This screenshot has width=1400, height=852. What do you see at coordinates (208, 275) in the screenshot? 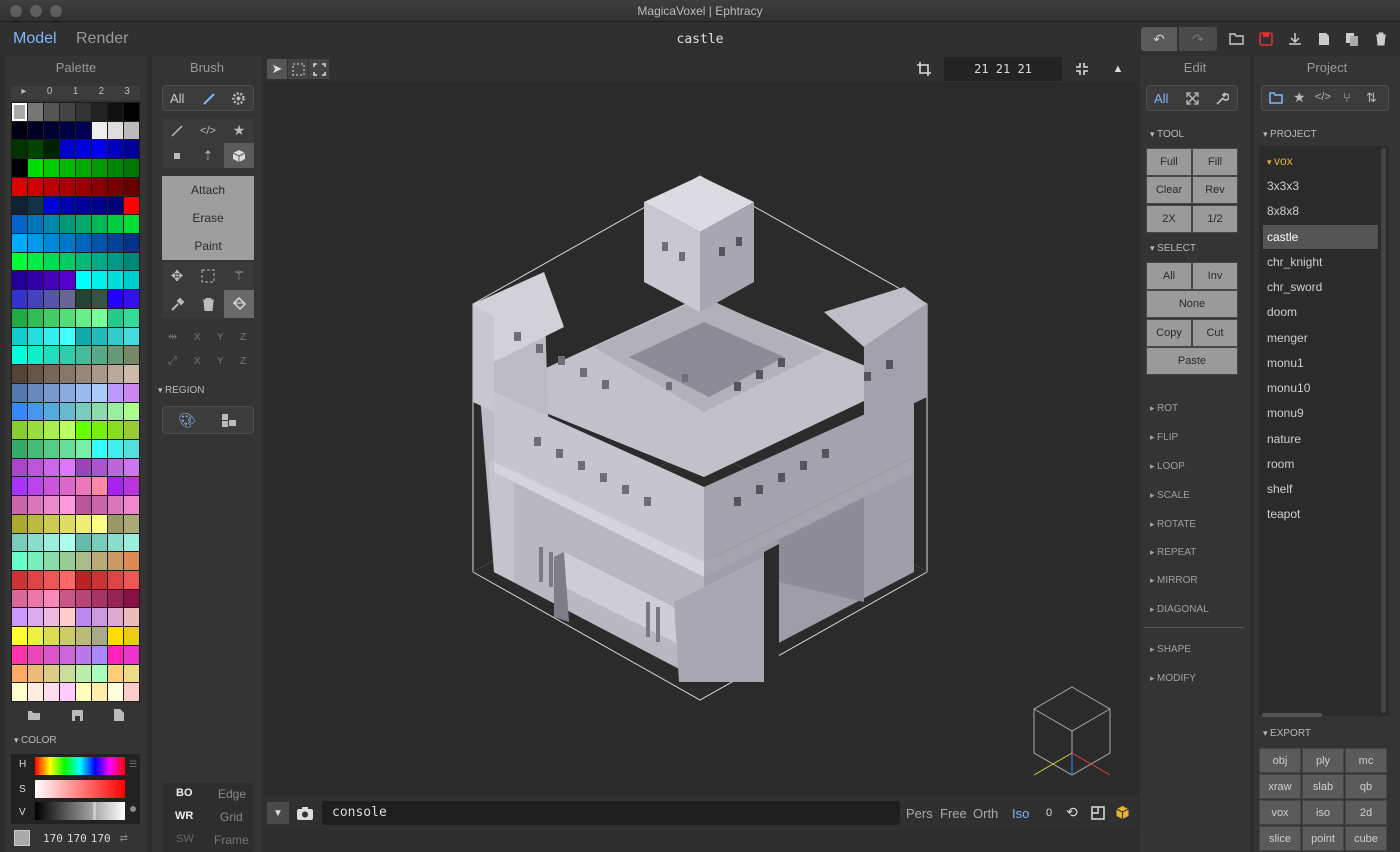
I see `marquee-tool-button` at bounding box center [208, 275].